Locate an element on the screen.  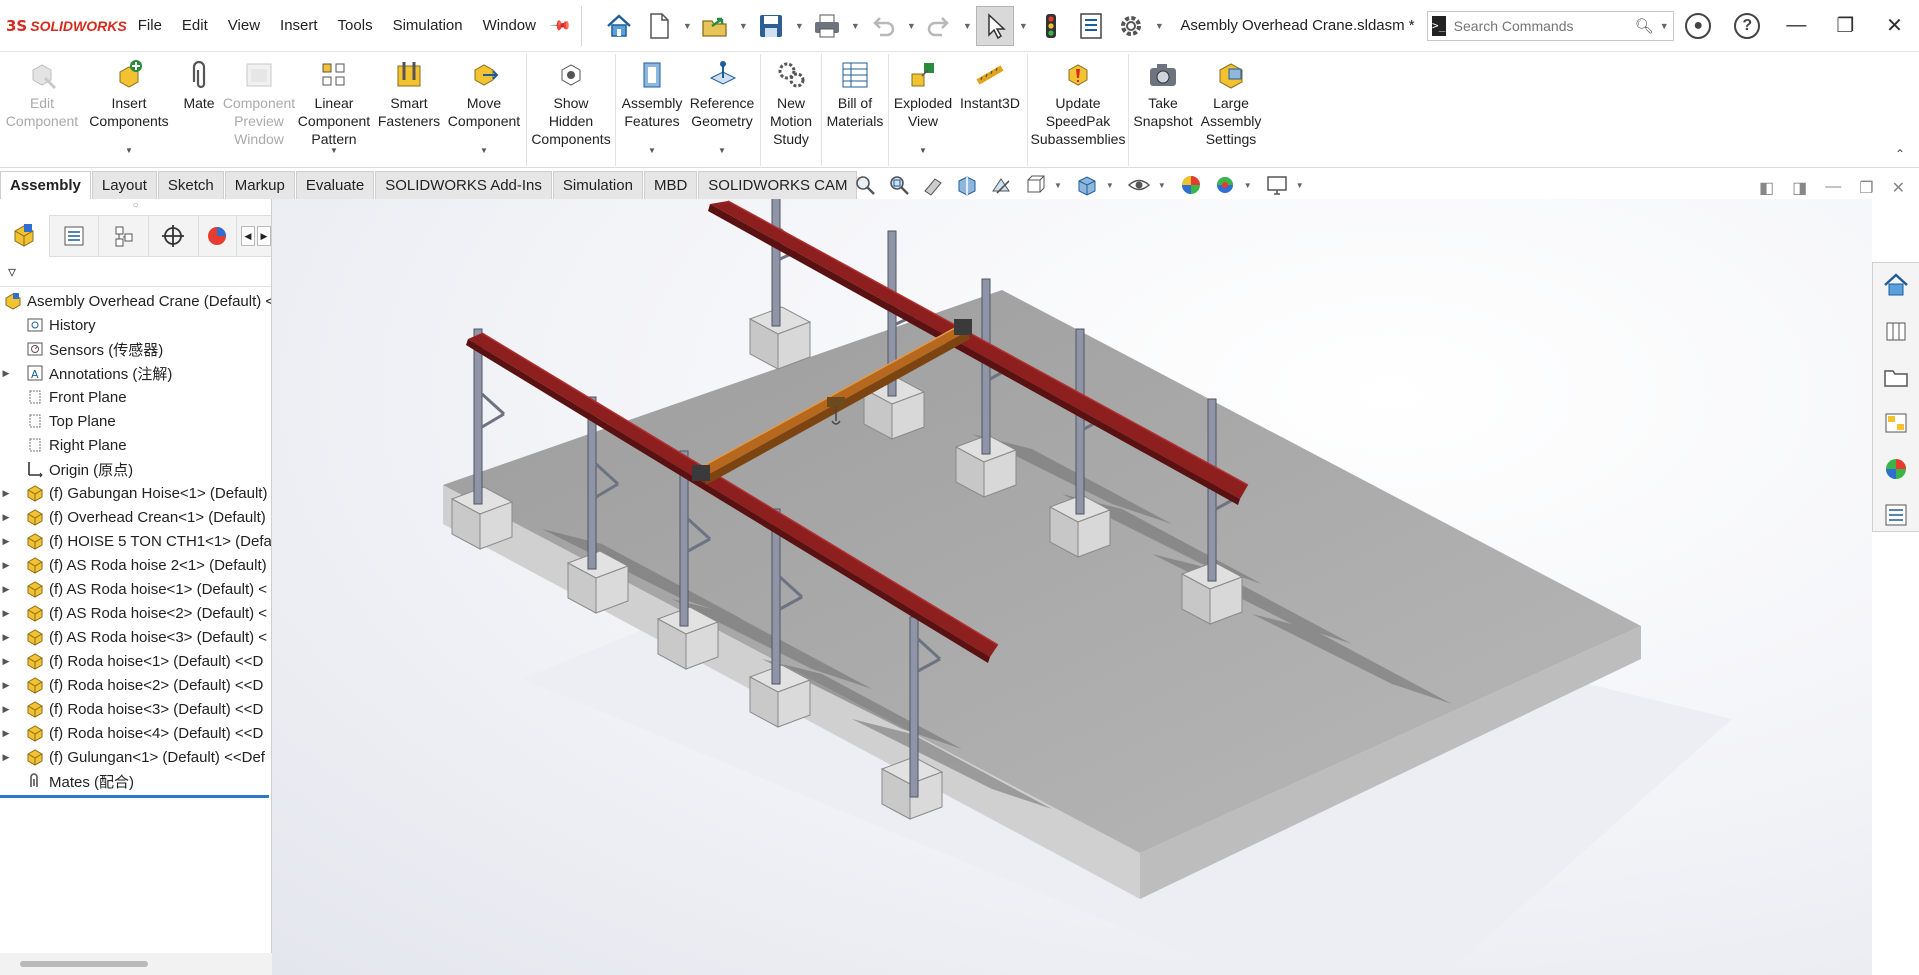
search-input is located at coordinates (1544, 25).